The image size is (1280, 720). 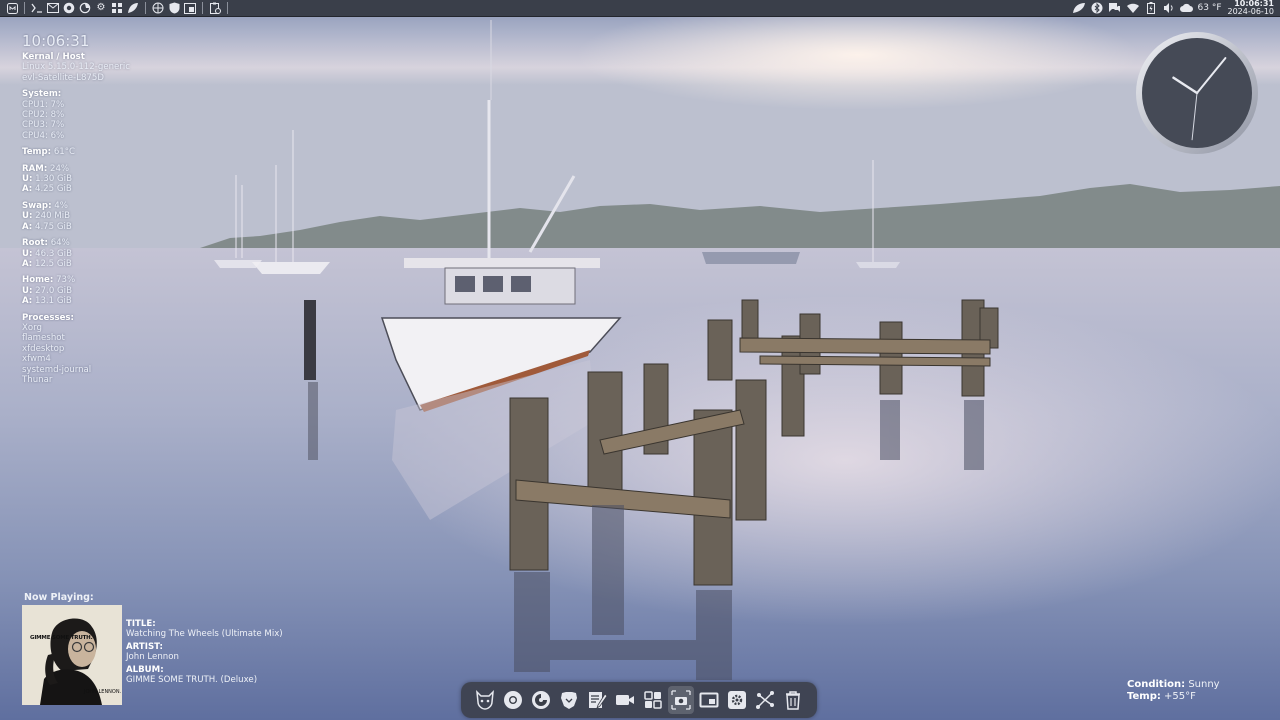 What do you see at coordinates (57, 369) in the screenshot?
I see `conky-process-item: systemd-journal` at bounding box center [57, 369].